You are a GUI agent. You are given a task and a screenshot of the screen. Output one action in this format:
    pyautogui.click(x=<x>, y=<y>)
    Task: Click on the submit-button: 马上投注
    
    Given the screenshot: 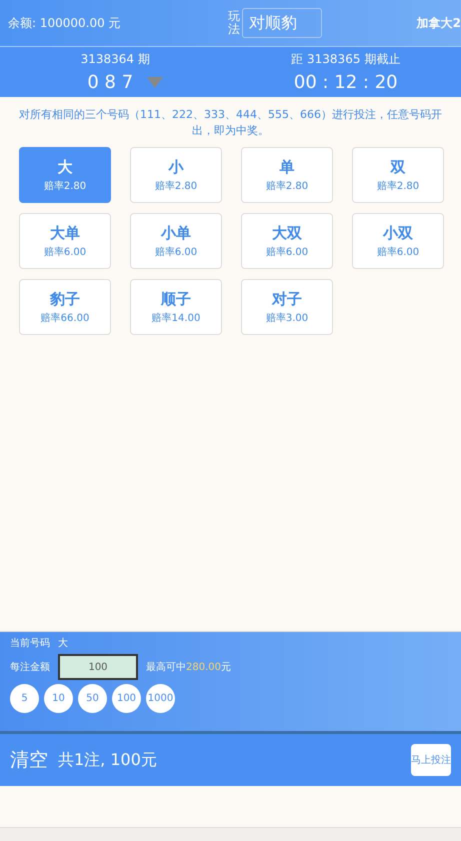 What is the action you would take?
    pyautogui.click(x=431, y=760)
    